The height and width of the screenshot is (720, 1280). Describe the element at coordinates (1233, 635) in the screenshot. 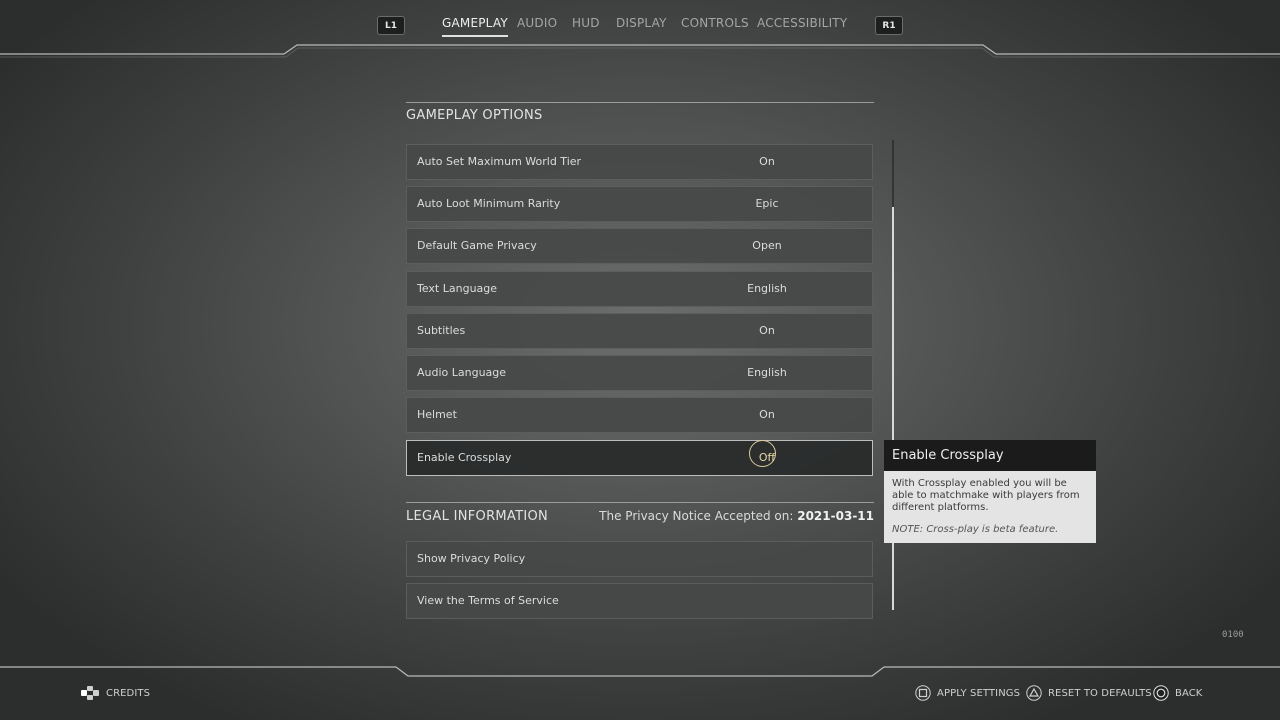

I see `version-label: 0100` at that location.